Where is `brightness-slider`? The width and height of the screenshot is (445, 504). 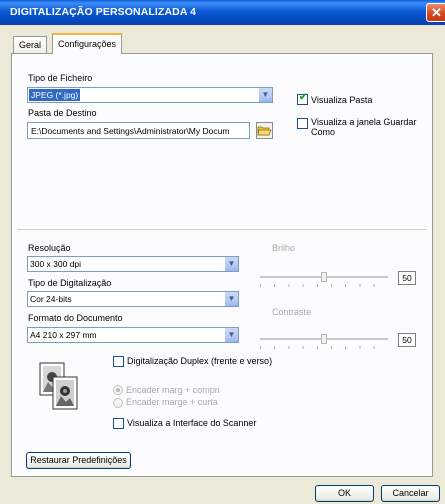
brightness-slider is located at coordinates (324, 281).